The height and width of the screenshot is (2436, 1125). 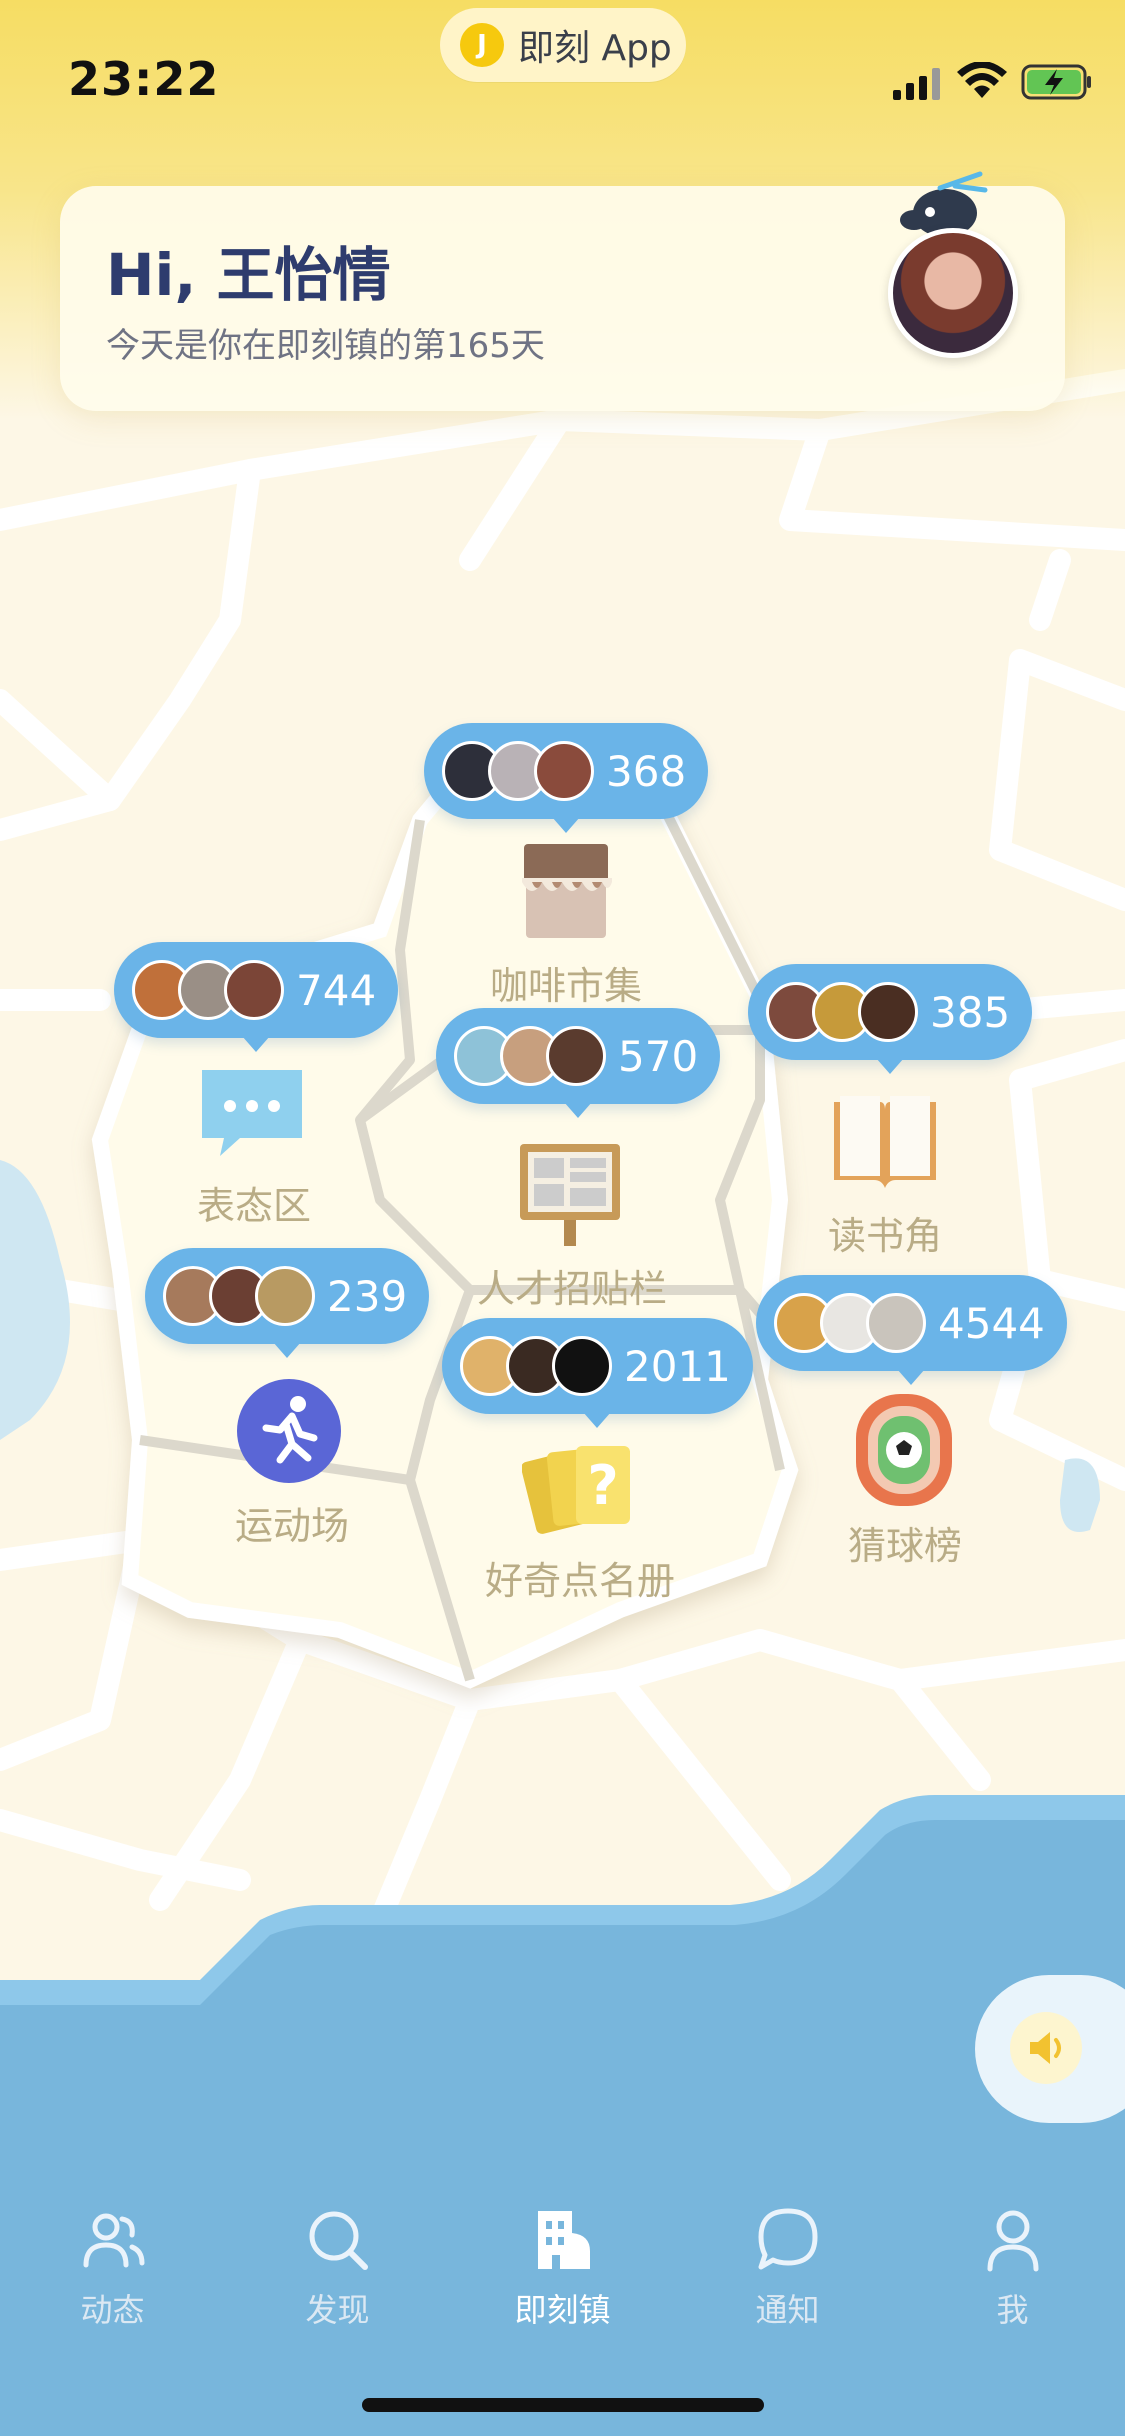 I want to click on bottom-tab-bar: 动态 发现 即刻镇 通知 我, so click(x=562, y=2285).